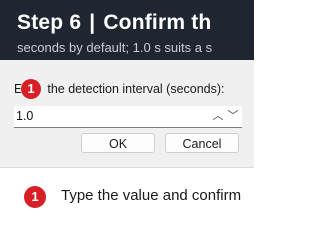  What do you see at coordinates (31, 89) in the screenshot?
I see `step-marker-badge: 1` at bounding box center [31, 89].